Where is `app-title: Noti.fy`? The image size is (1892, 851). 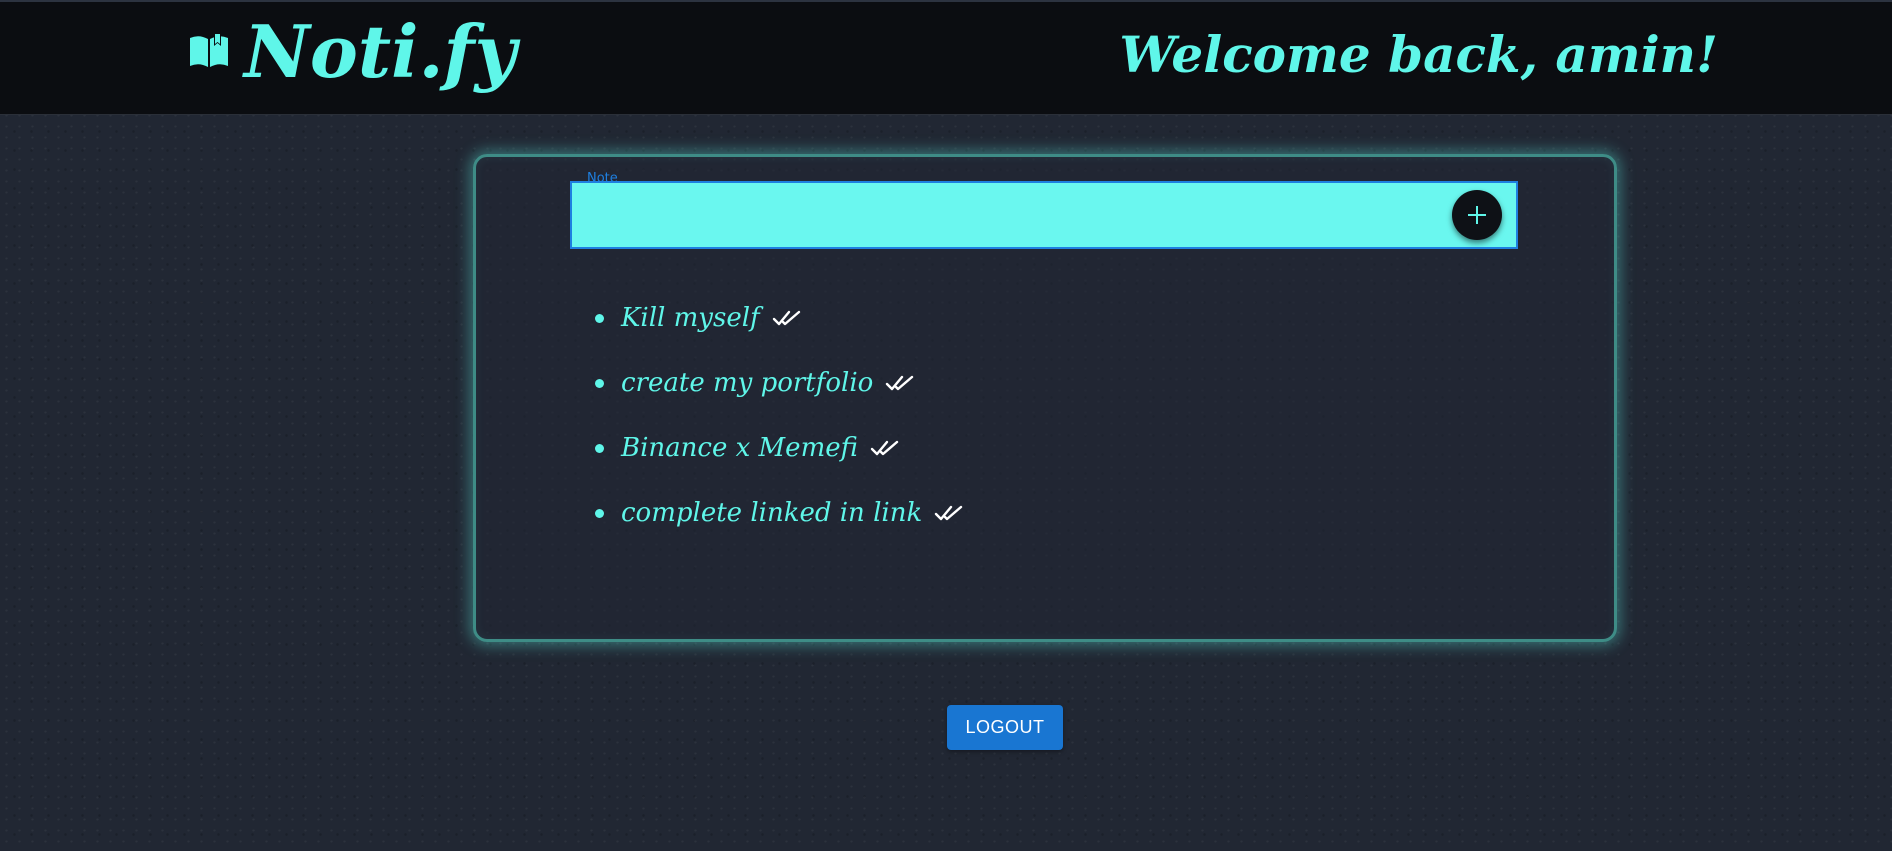 app-title: Noti.fy is located at coordinates (380, 51).